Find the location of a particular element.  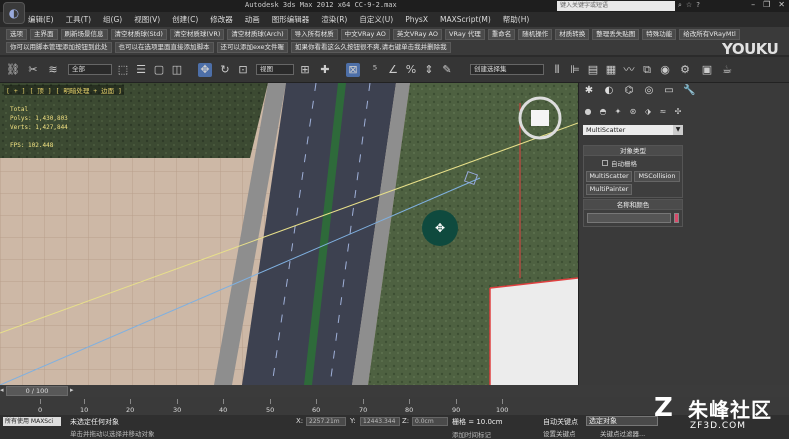

script-button: VRay 代理 is located at coordinates (465, 34).